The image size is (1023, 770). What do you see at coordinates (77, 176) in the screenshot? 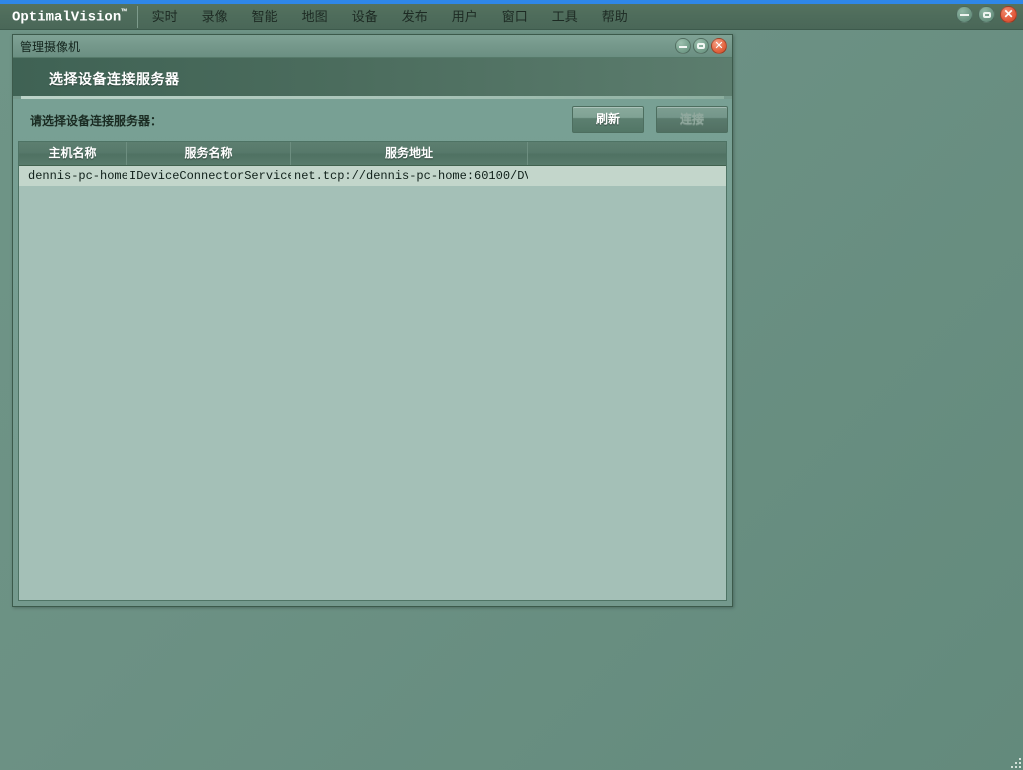
I see `cell-host: dennis-pc-home` at bounding box center [77, 176].